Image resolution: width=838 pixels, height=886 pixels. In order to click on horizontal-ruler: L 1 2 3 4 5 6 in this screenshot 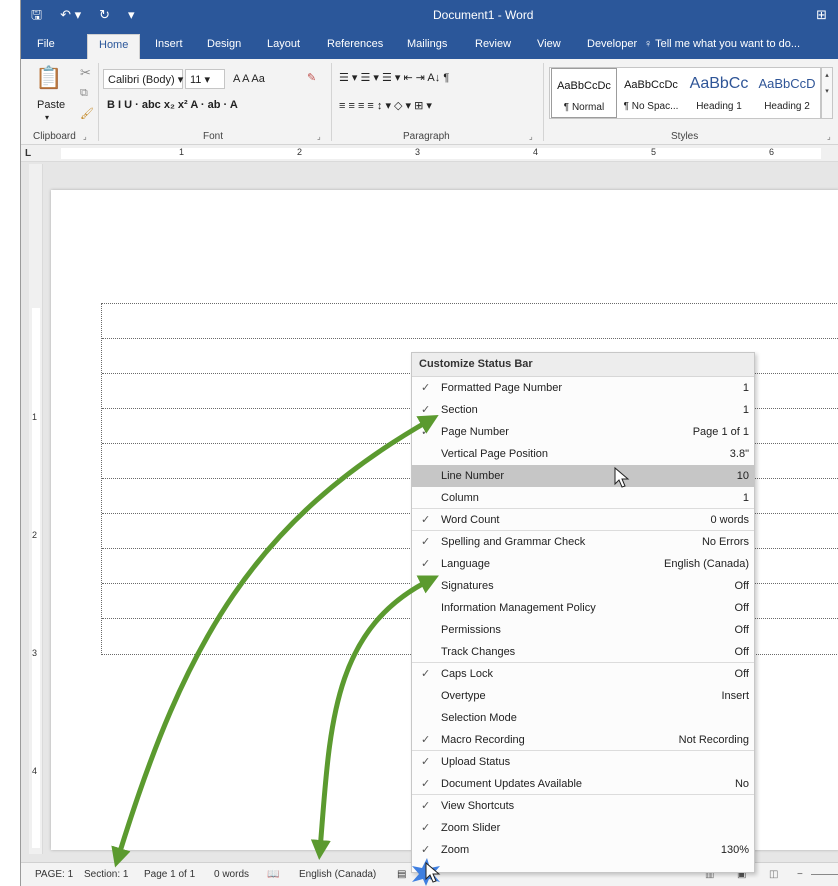, I will do `click(429, 153)`.